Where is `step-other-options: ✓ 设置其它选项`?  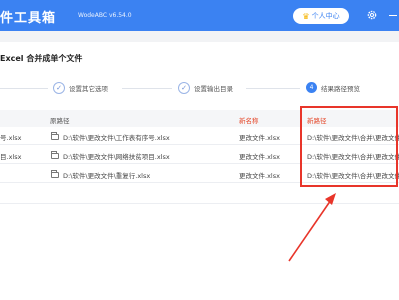 step-other-options: ✓ 设置其它选项 is located at coordinates (80, 88).